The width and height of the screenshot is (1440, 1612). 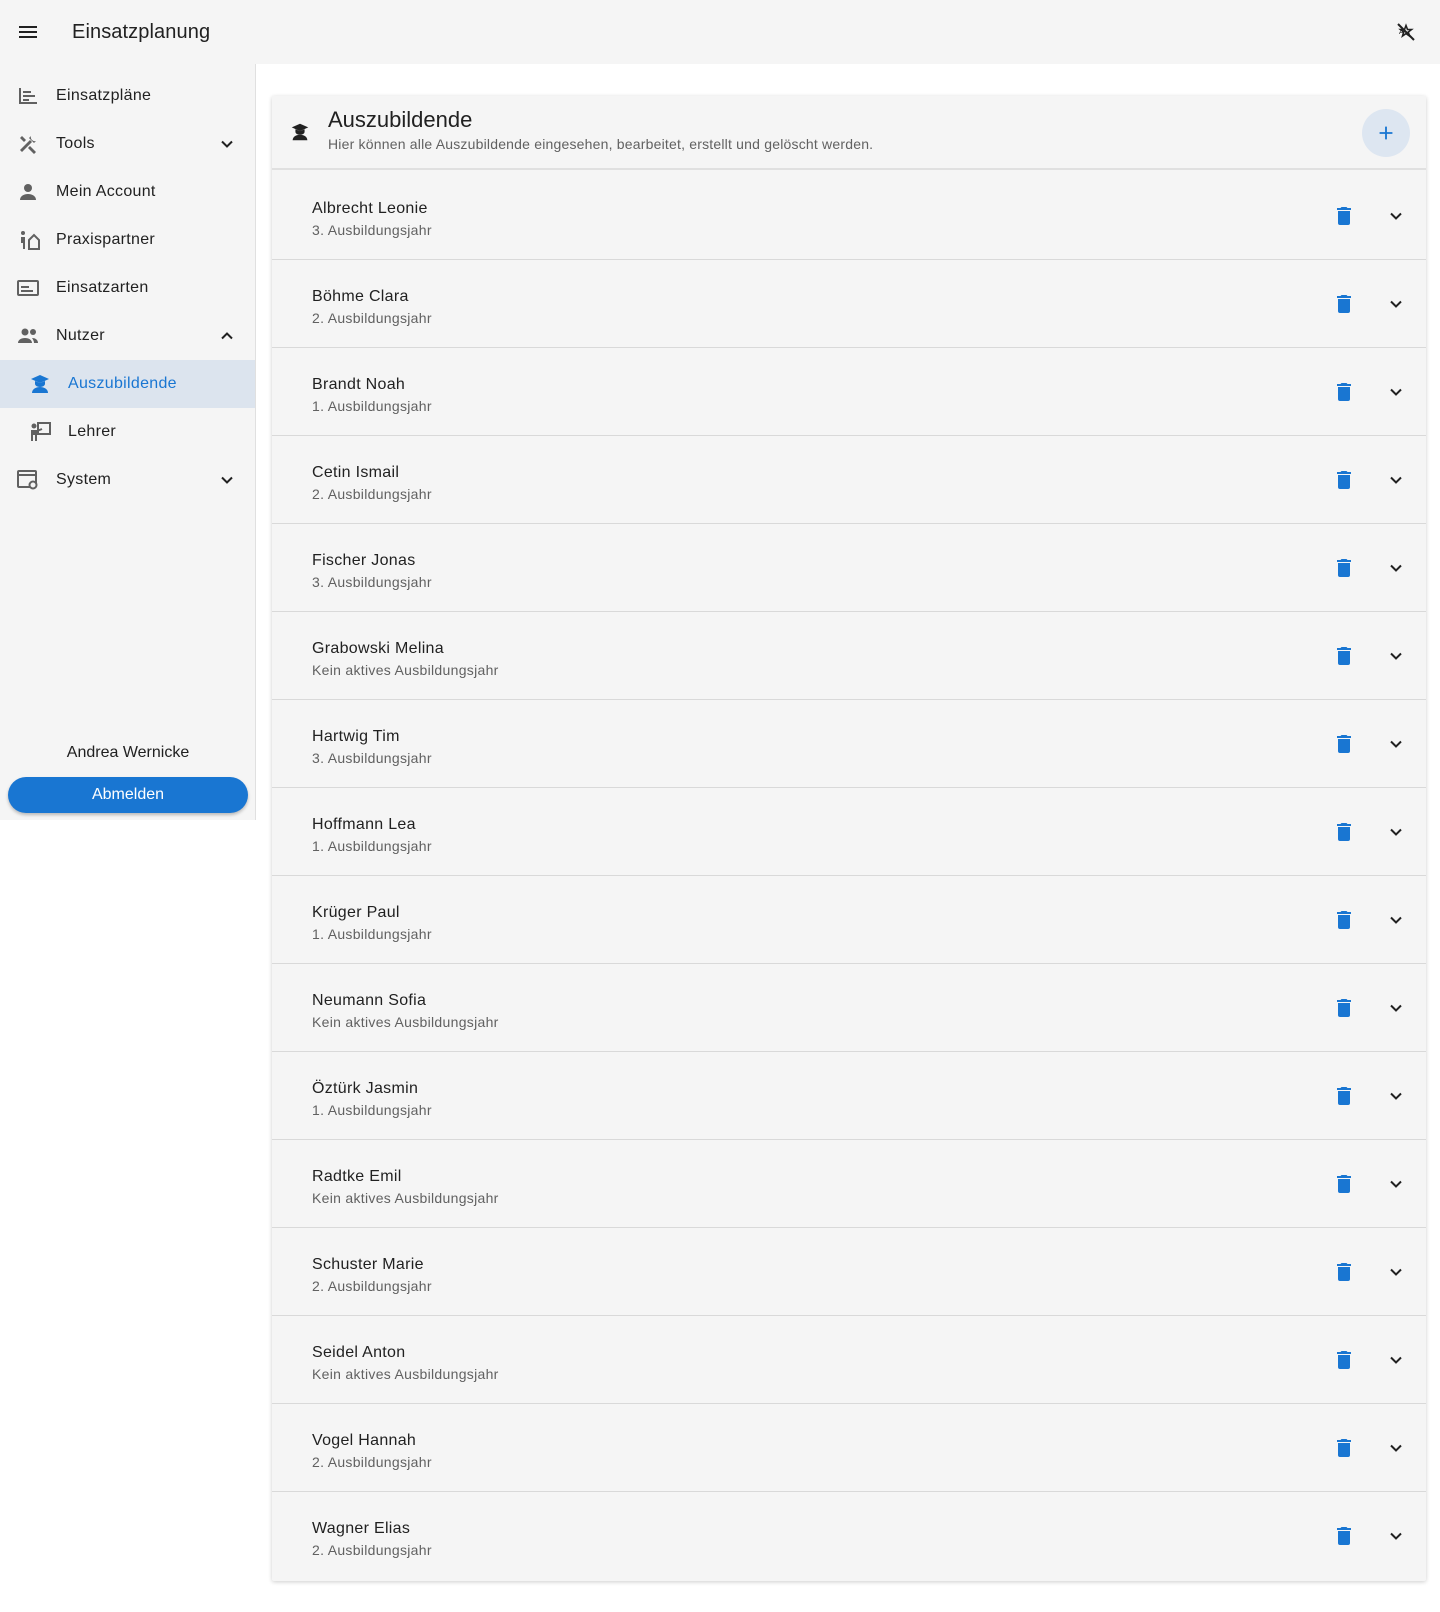 I want to click on list-item: Radtke Emil Kein aktives Ausbildungsjahr, so click(x=849, y=1184).